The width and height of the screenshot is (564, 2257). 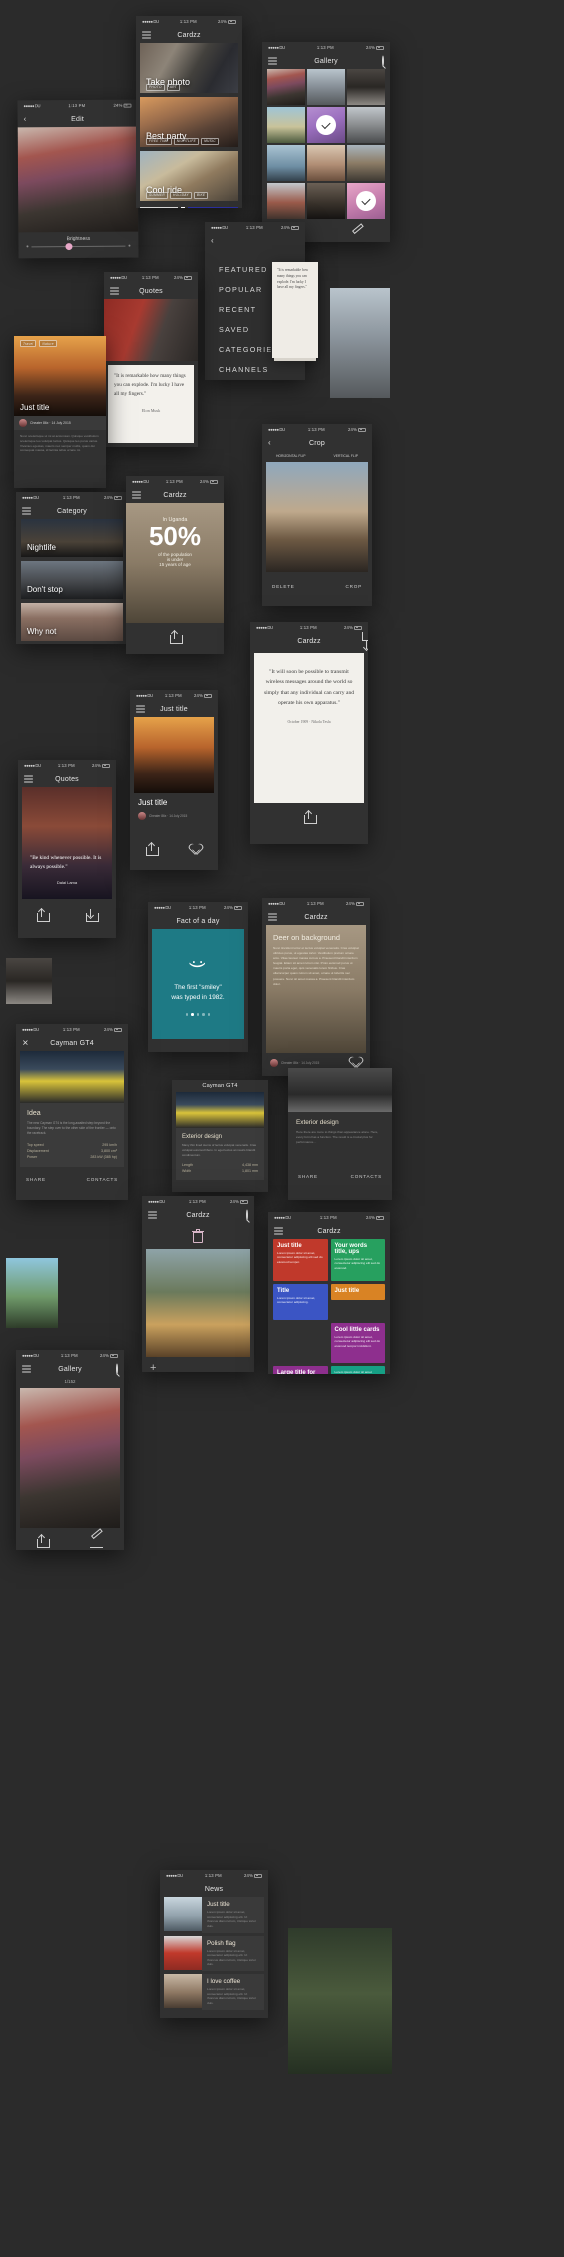 I want to click on category-whynot: Why not, so click(x=72, y=622).